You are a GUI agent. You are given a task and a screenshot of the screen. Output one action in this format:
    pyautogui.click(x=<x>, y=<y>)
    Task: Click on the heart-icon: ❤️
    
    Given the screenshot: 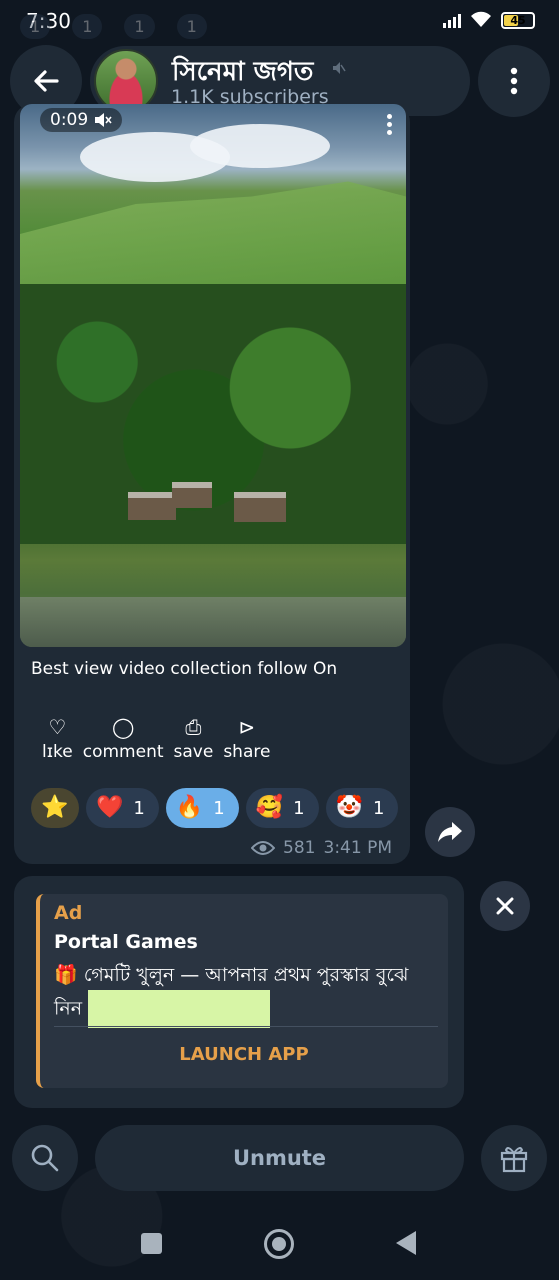 What is the action you would take?
    pyautogui.click(x=110, y=807)
    